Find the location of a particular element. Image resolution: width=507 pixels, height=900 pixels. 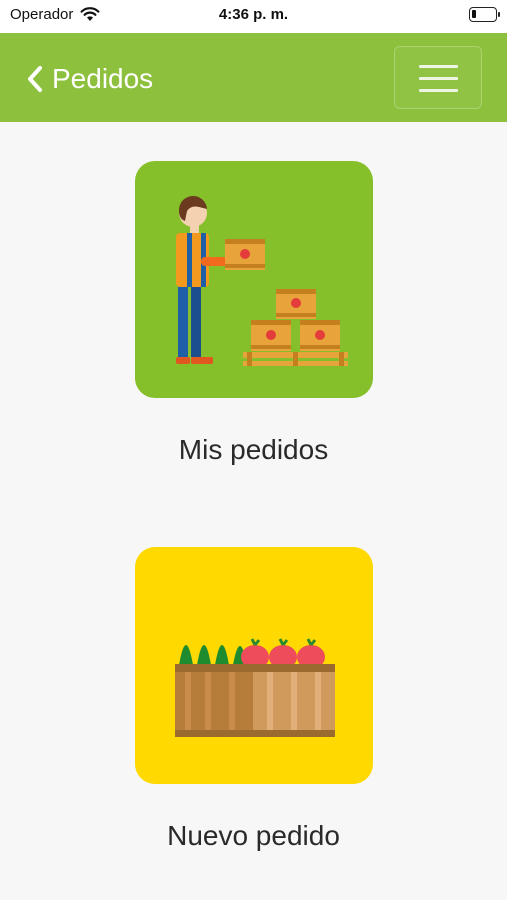

worker-with-boxes-illustration is located at coordinates (254, 279).